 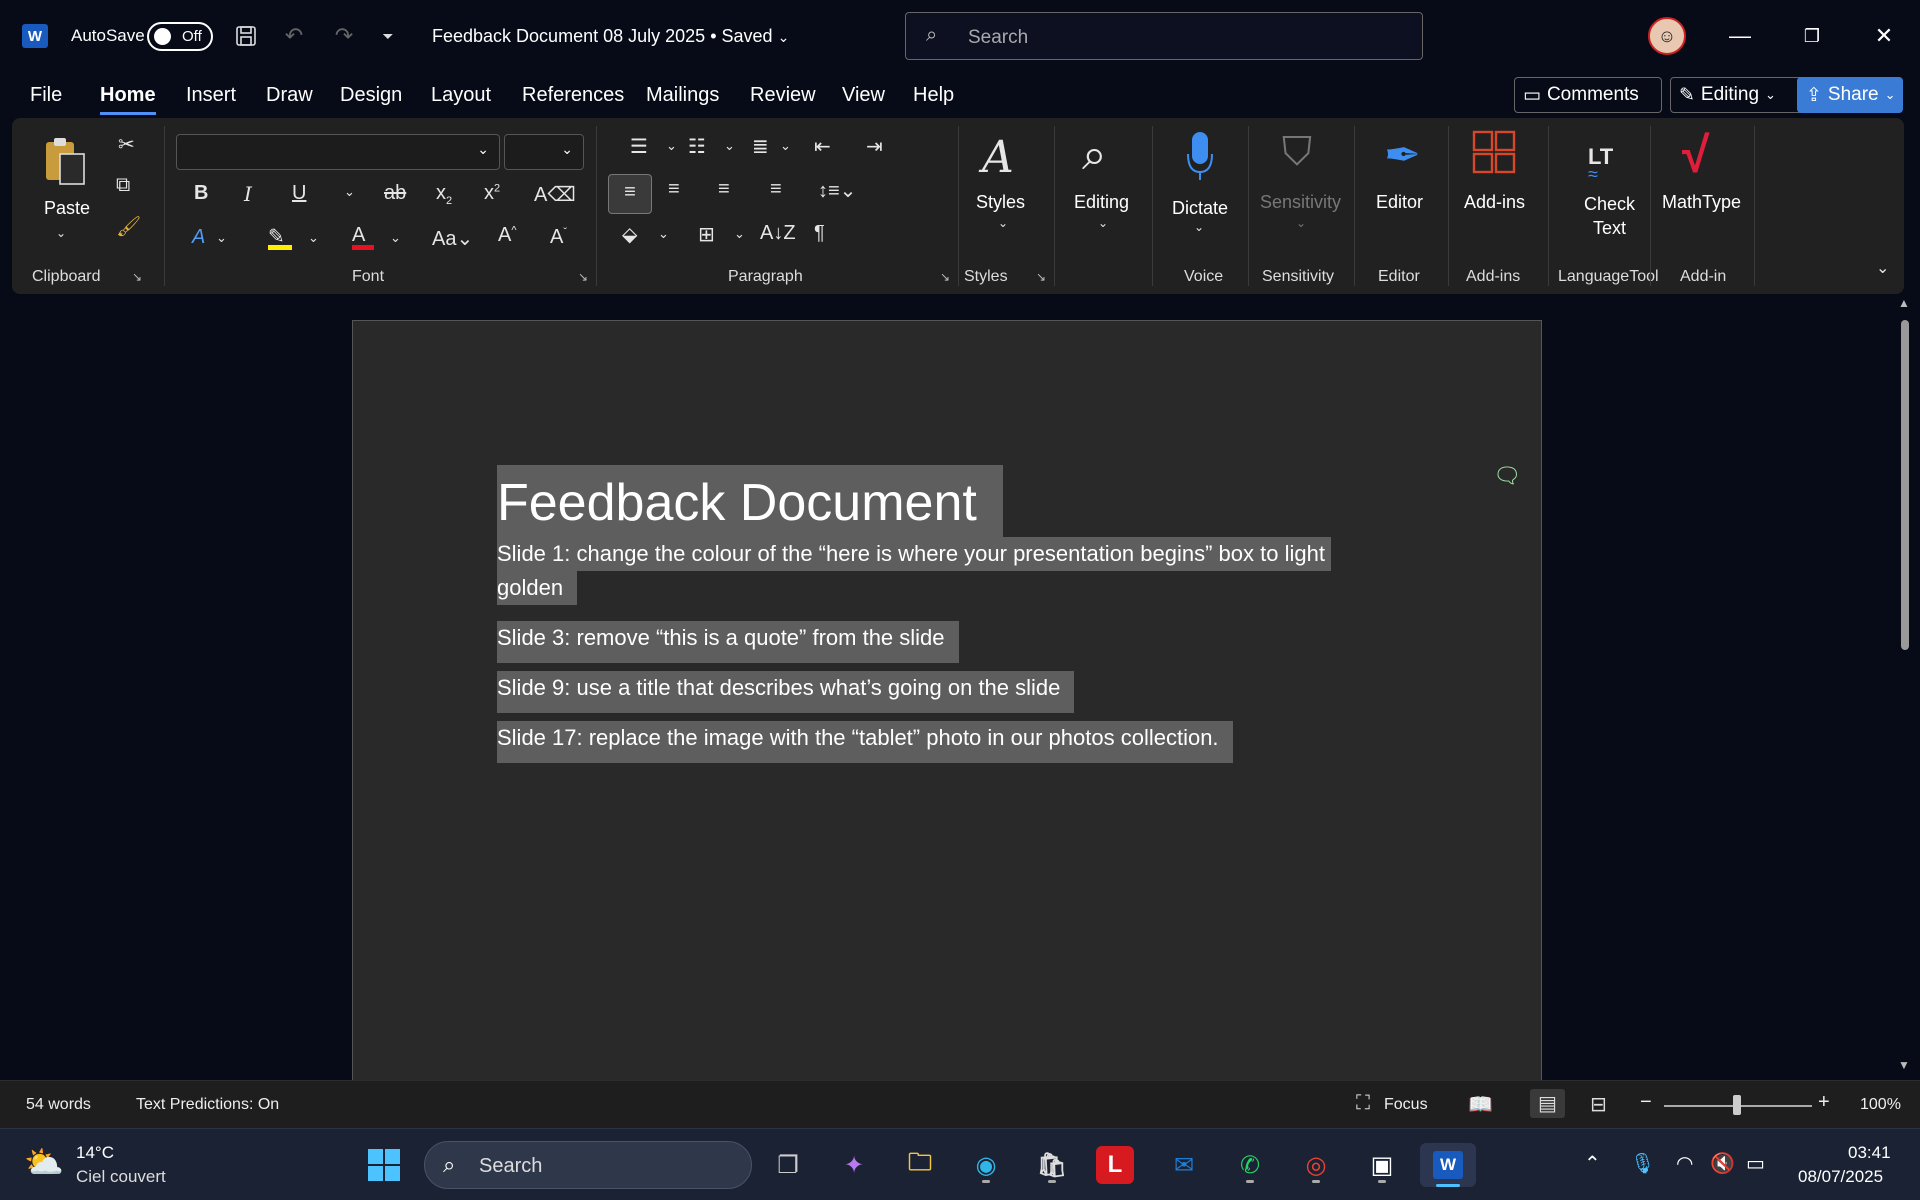 I want to click on tab-draw: Draw, so click(x=289, y=95).